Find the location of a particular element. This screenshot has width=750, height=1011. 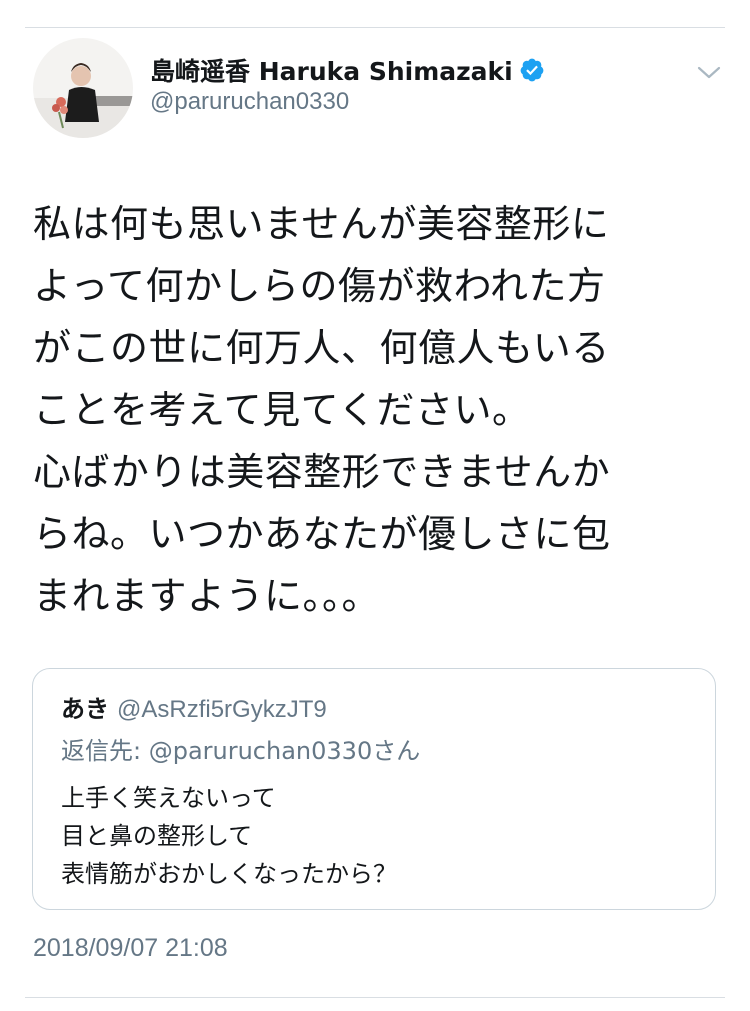

avatar is located at coordinates (83, 88).